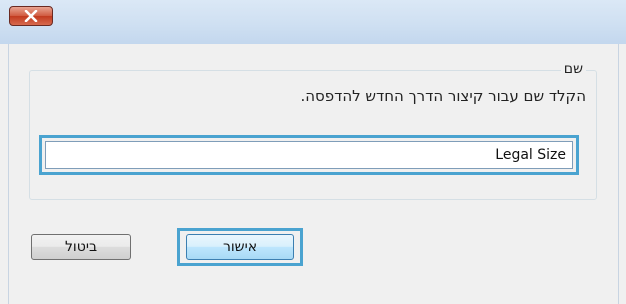 The image size is (626, 304). Describe the element at coordinates (81, 247) in the screenshot. I see `cancel-button: ביטול` at that location.